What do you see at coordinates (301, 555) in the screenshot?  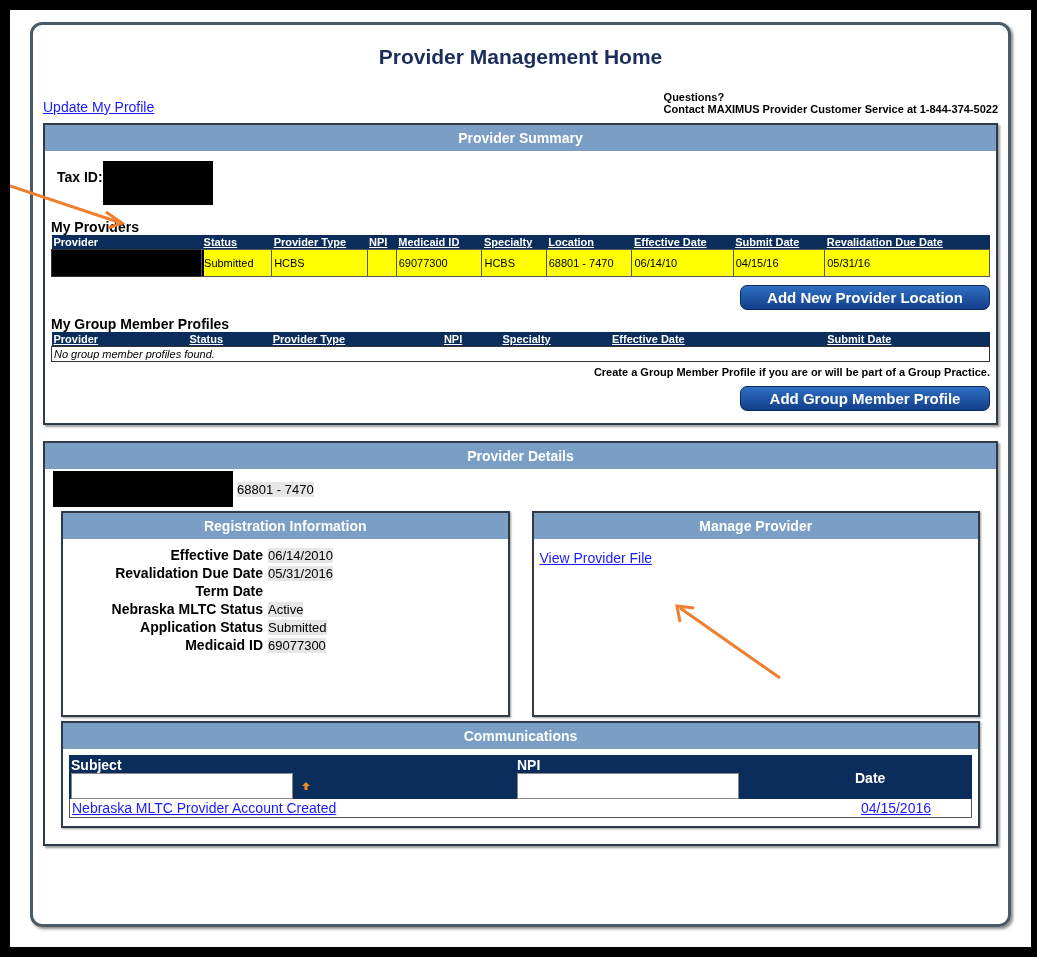 I see `field-value: 06/14/2010` at bounding box center [301, 555].